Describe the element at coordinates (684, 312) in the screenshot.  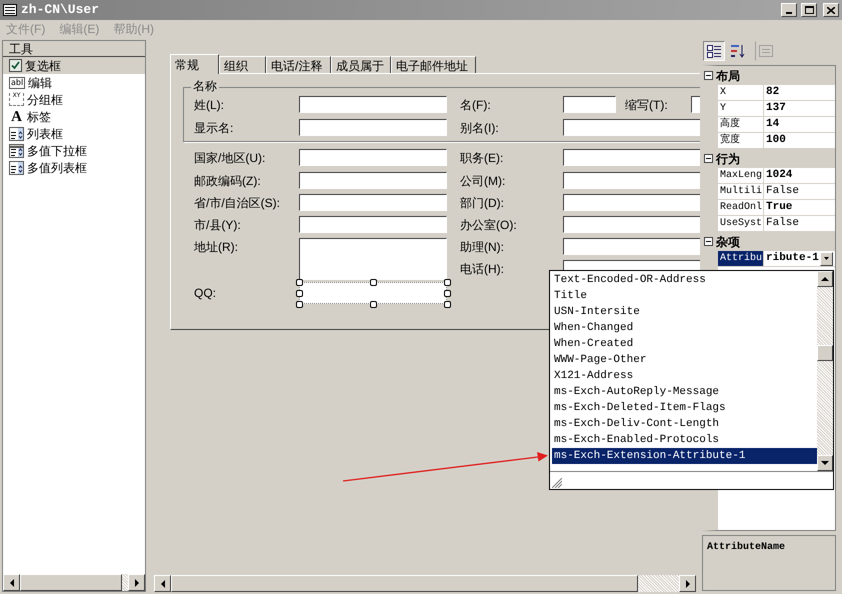
I see `list-option: USN-Intersite` at that location.